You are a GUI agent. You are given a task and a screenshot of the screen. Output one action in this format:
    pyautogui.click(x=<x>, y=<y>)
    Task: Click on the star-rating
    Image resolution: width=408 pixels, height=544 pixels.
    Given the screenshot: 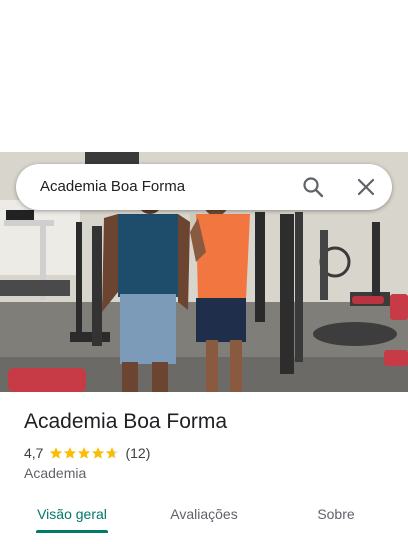 What is the action you would take?
    pyautogui.click(x=84, y=453)
    